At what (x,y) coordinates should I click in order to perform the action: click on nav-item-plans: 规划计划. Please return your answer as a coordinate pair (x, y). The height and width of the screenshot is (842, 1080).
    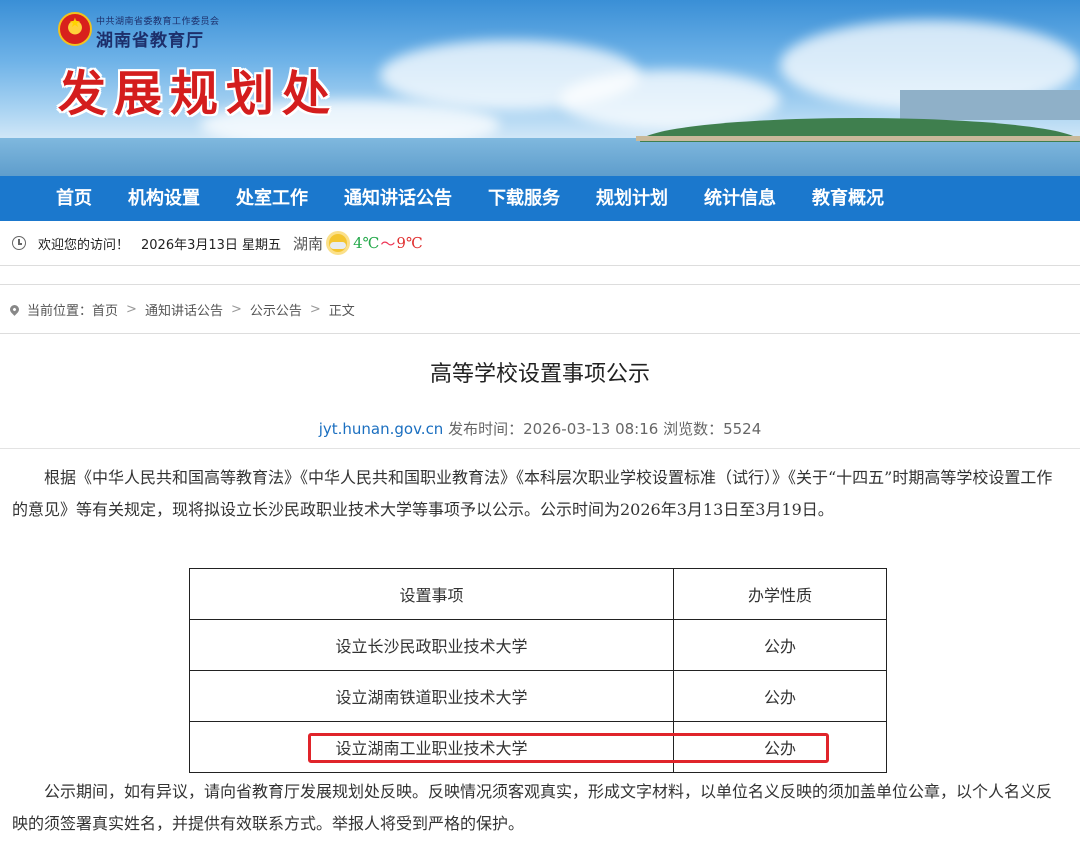
    Looking at the image, I should click on (632, 198).